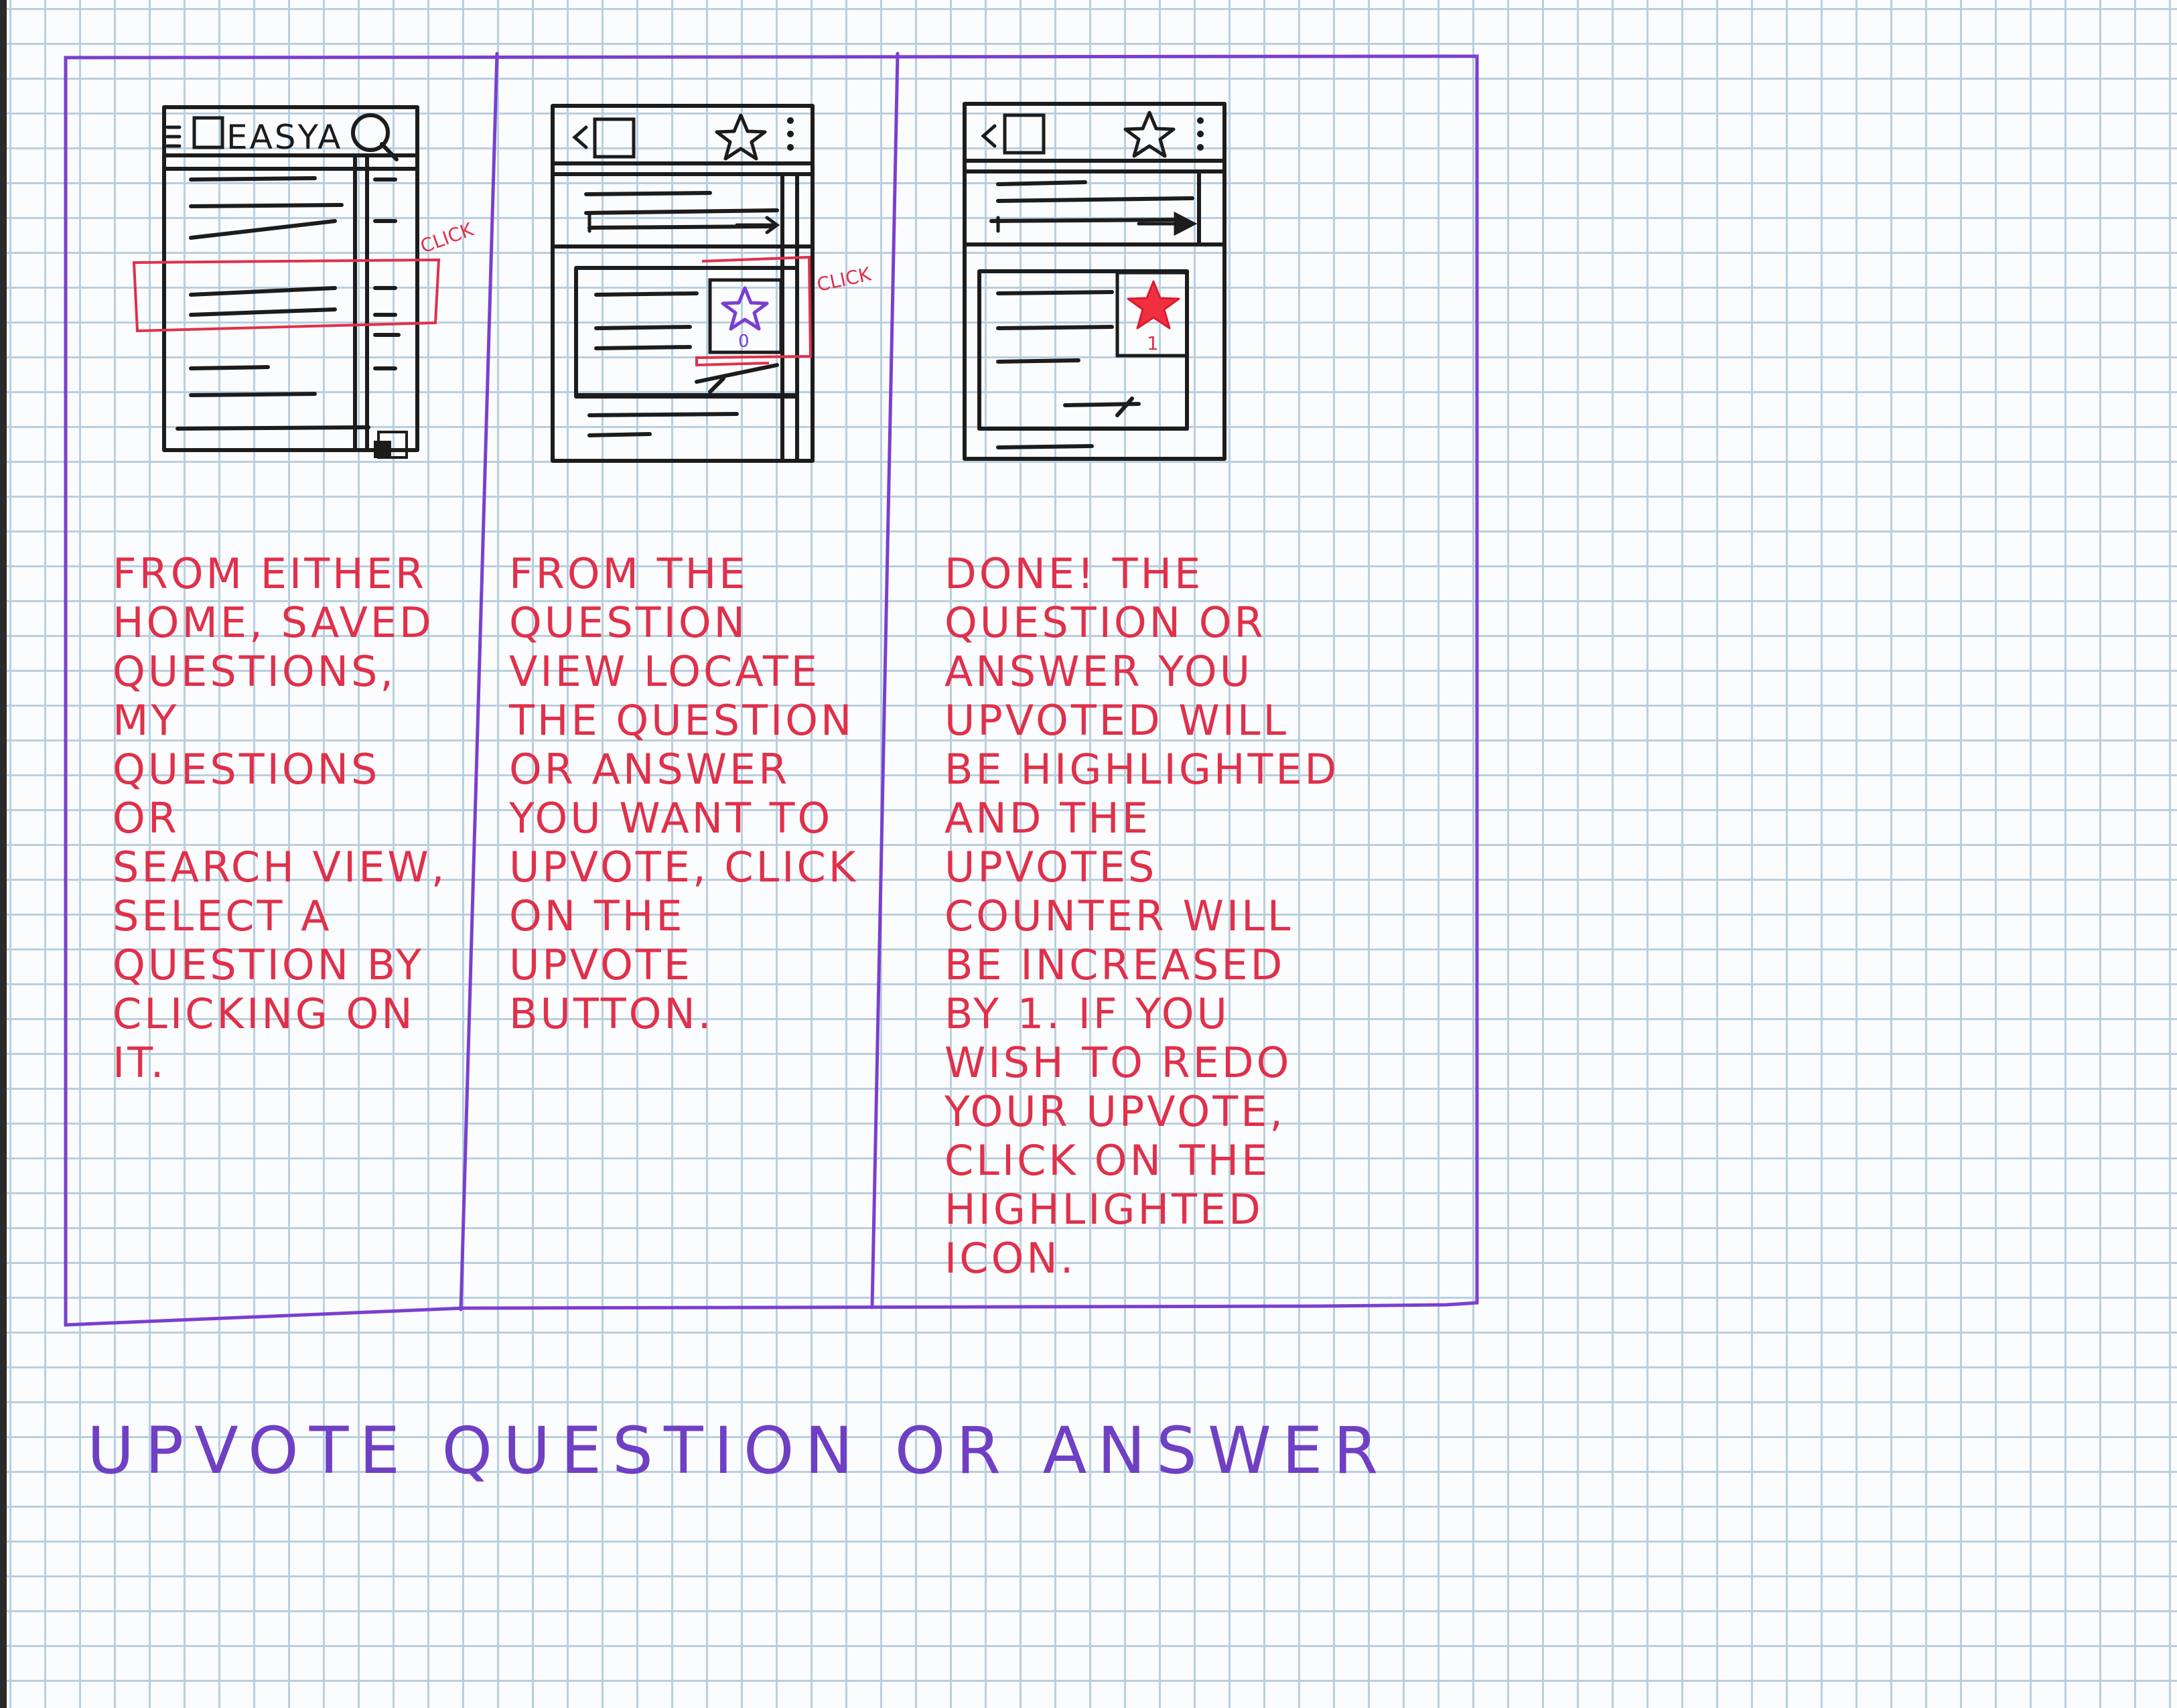 Image resolution: width=2177 pixels, height=1708 pixels. Describe the element at coordinates (741, 137) in the screenshot. I see `star-icon` at that location.